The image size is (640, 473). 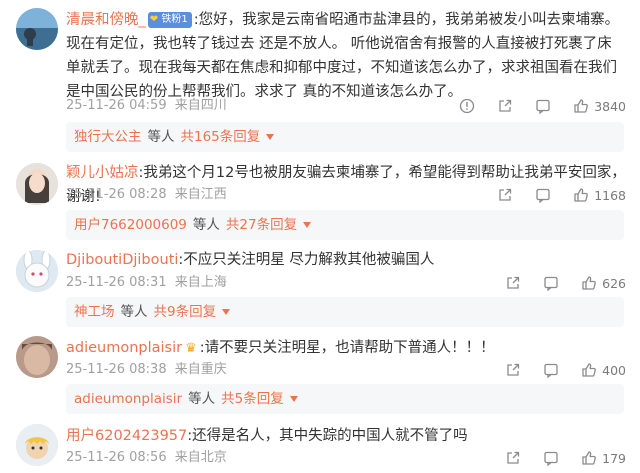 I want to click on comment-actions: 626, so click(x=554, y=283).